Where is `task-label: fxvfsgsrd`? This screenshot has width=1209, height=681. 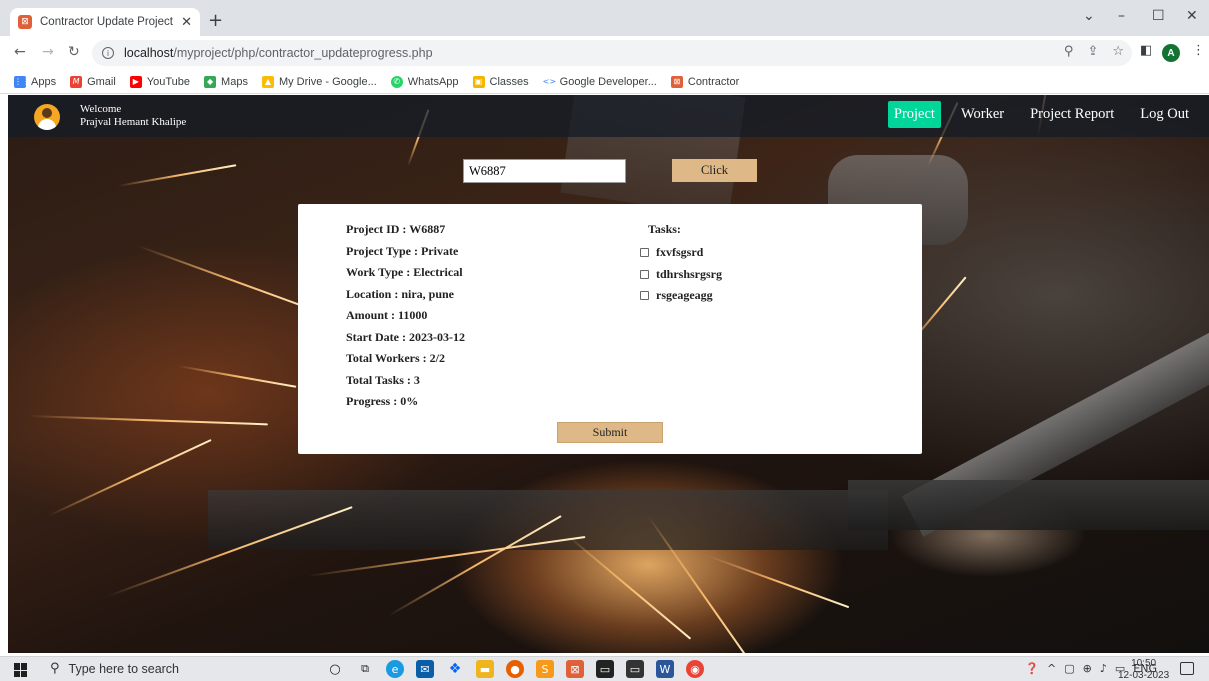 task-label: fxvfsgsrd is located at coordinates (680, 252).